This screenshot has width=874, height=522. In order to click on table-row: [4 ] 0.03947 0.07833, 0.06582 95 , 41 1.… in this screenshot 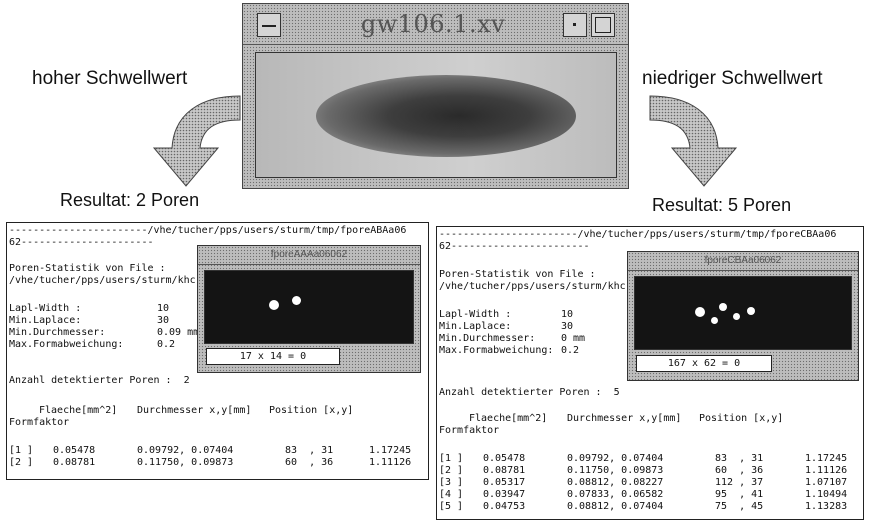, I will do `click(649, 495)`.